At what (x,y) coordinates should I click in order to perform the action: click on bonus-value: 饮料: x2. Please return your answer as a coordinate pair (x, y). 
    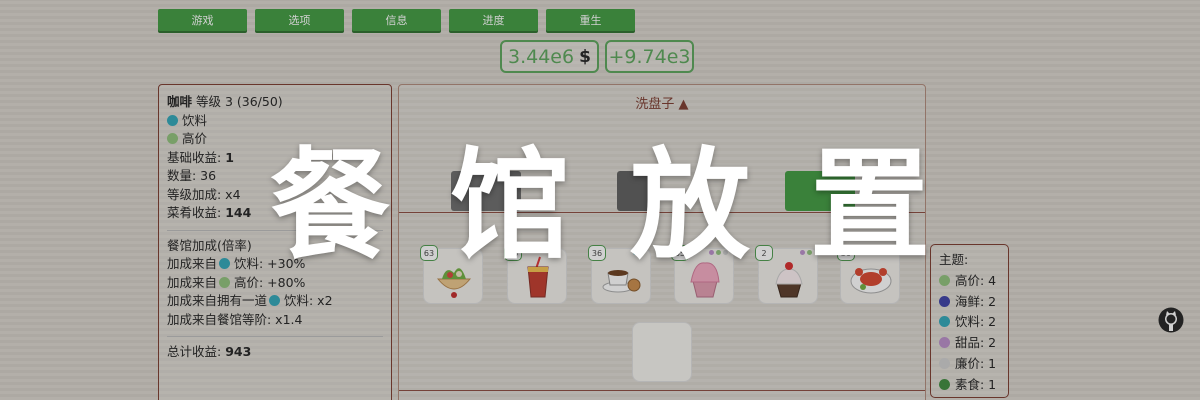
    Looking at the image, I should click on (306, 300).